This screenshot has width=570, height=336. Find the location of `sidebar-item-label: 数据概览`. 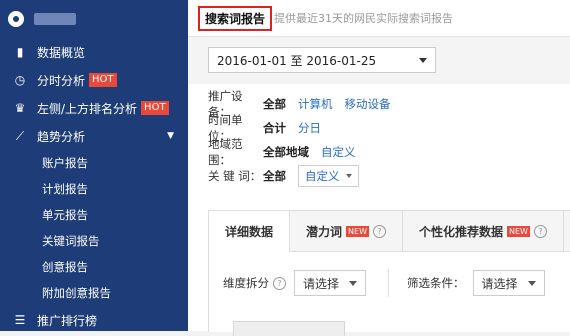

sidebar-item-label: 数据概览 is located at coordinates (61, 52).